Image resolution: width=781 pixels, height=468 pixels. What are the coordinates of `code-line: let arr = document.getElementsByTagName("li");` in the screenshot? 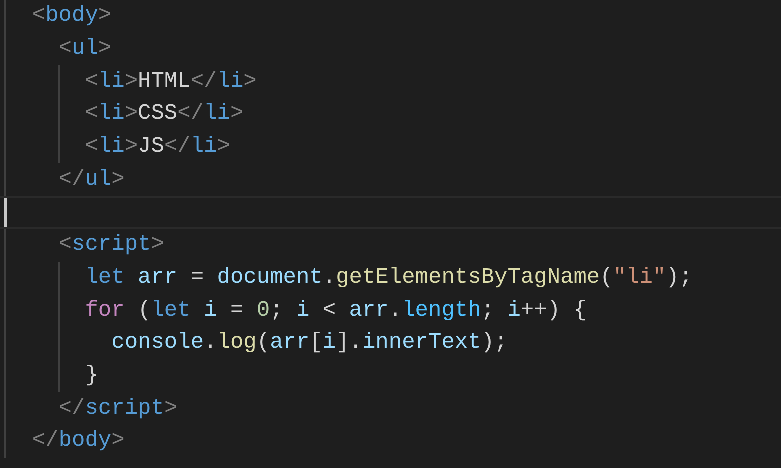 It's located at (388, 278).